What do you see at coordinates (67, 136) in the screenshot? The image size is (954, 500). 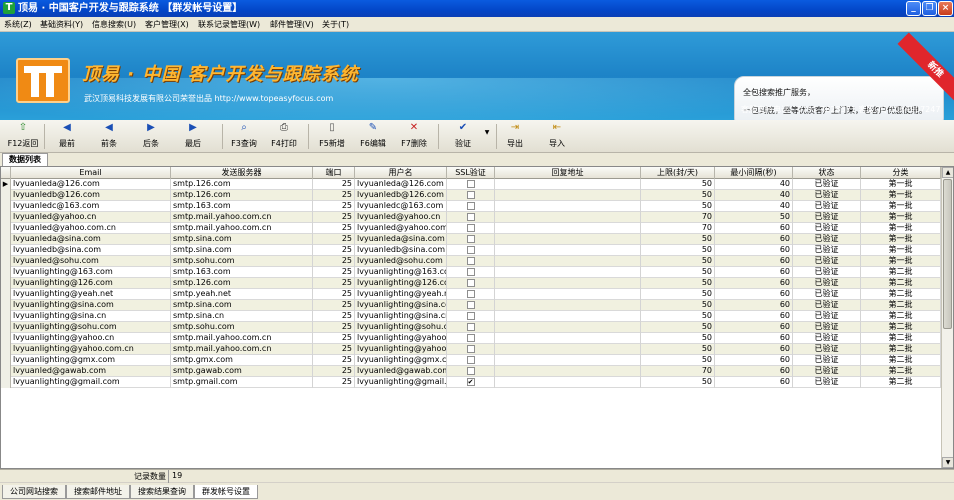 I see `first-record-button: ◀ 最前` at bounding box center [67, 136].